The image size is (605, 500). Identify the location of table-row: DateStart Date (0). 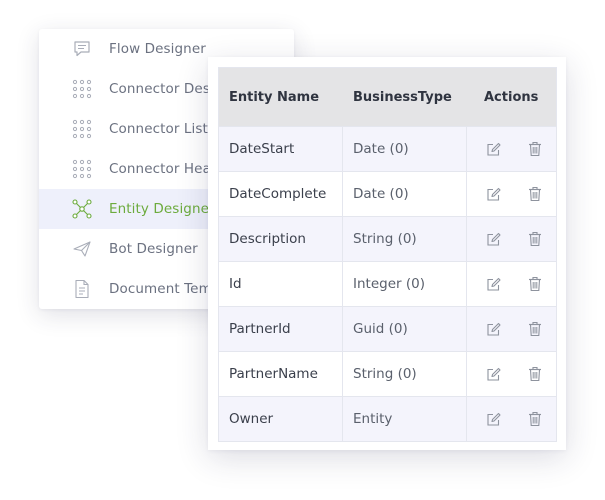
(387, 148).